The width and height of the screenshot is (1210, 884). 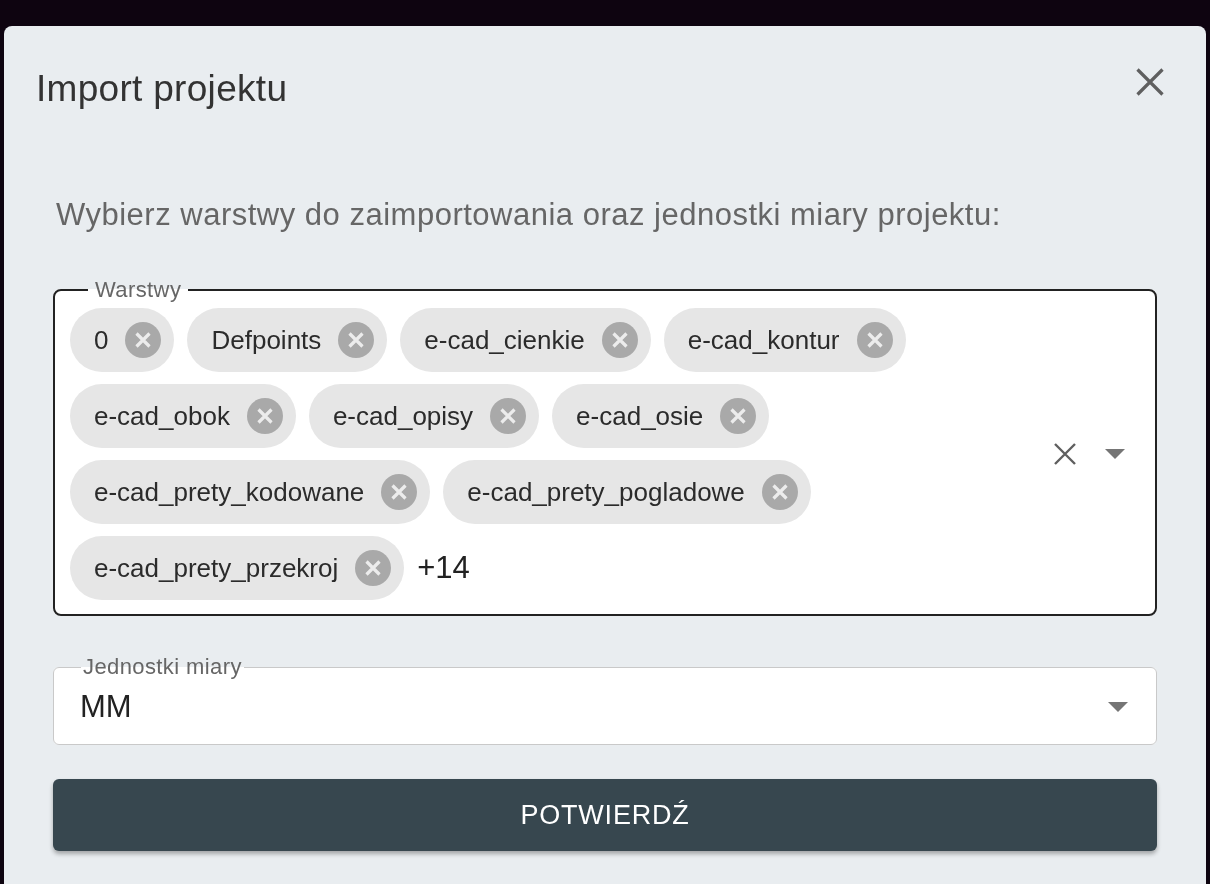 I want to click on confirm-button: POTWIERDŹ, so click(x=605, y=815).